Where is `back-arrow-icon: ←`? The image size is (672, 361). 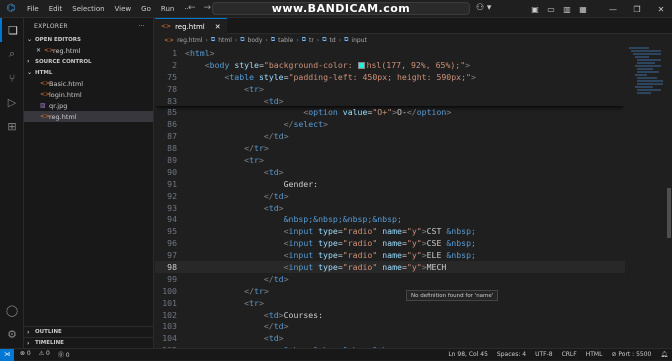
back-arrow-icon: ← is located at coordinates (192, 8).